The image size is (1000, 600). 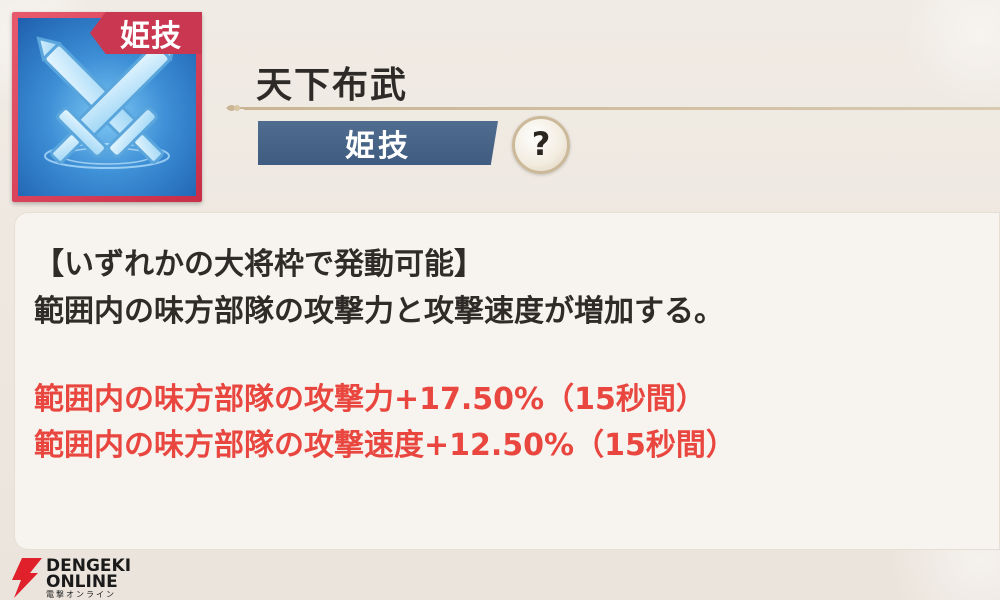 I want to click on skill-icon: 姫技, so click(x=107, y=107).